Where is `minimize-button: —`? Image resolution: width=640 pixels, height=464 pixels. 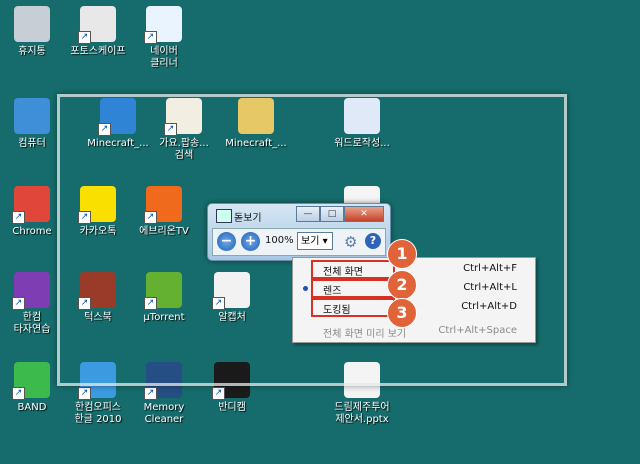 minimize-button: — is located at coordinates (308, 214).